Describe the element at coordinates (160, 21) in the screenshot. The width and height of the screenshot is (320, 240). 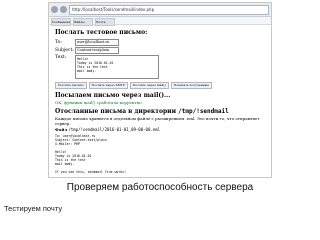
I see `bookmarks-bar: Сообщения Файлы Почта` at that location.